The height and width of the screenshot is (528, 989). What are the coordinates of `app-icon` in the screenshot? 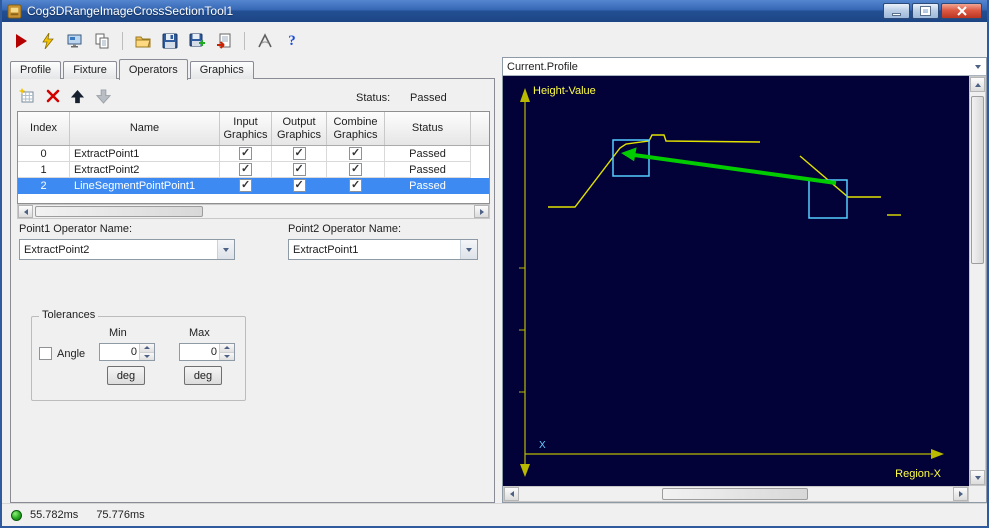 It's located at (14, 11).